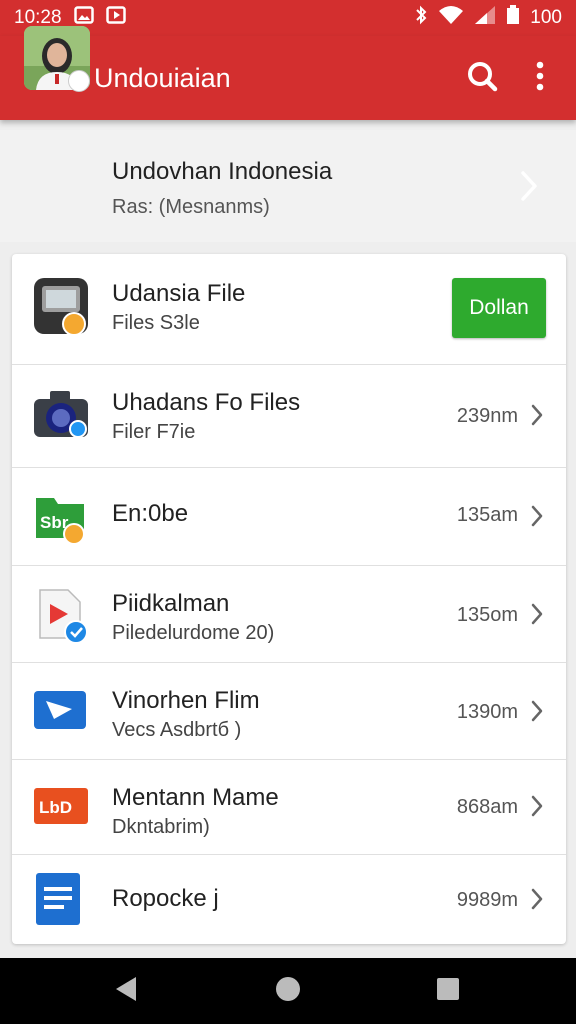 This screenshot has width=576, height=1024. I want to click on list-item-title: Udansia File, so click(179, 293).